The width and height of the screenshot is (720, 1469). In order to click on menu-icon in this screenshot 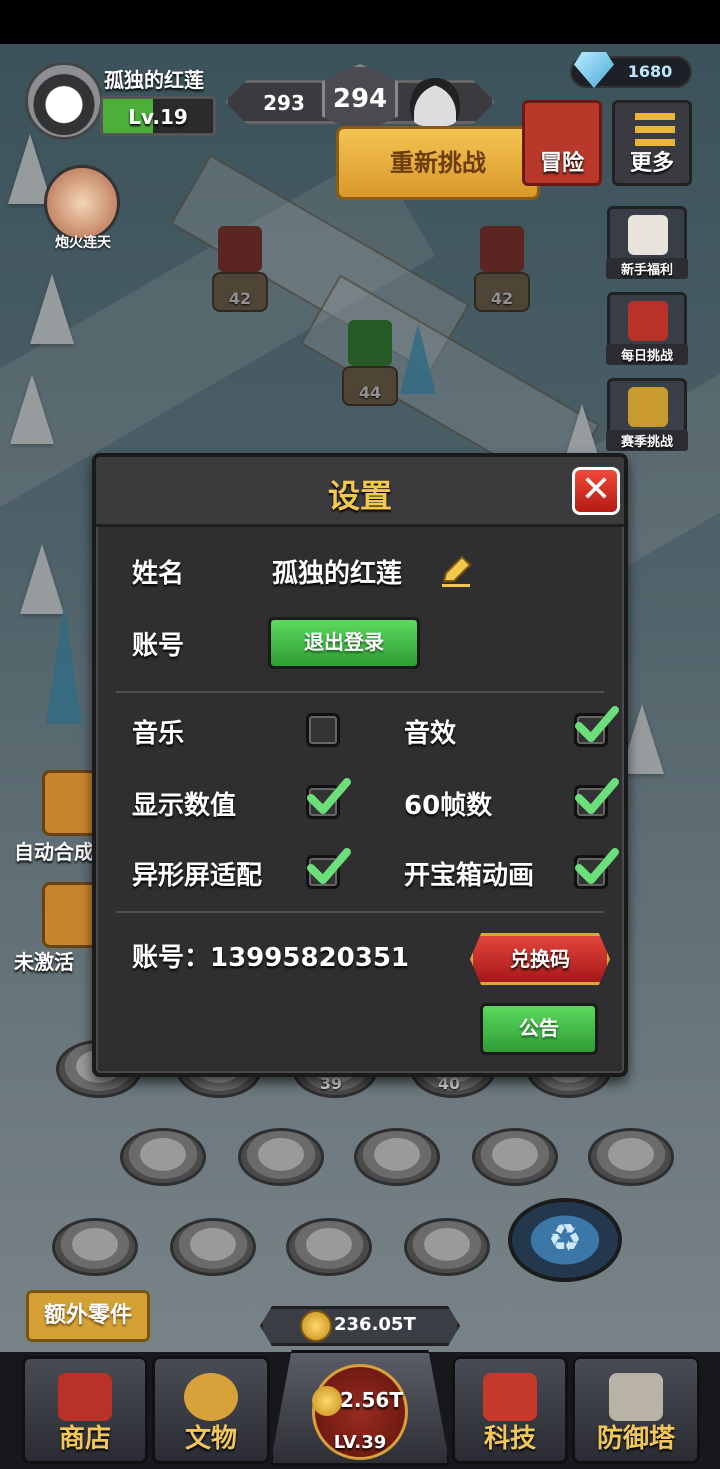, I will do `click(655, 130)`.